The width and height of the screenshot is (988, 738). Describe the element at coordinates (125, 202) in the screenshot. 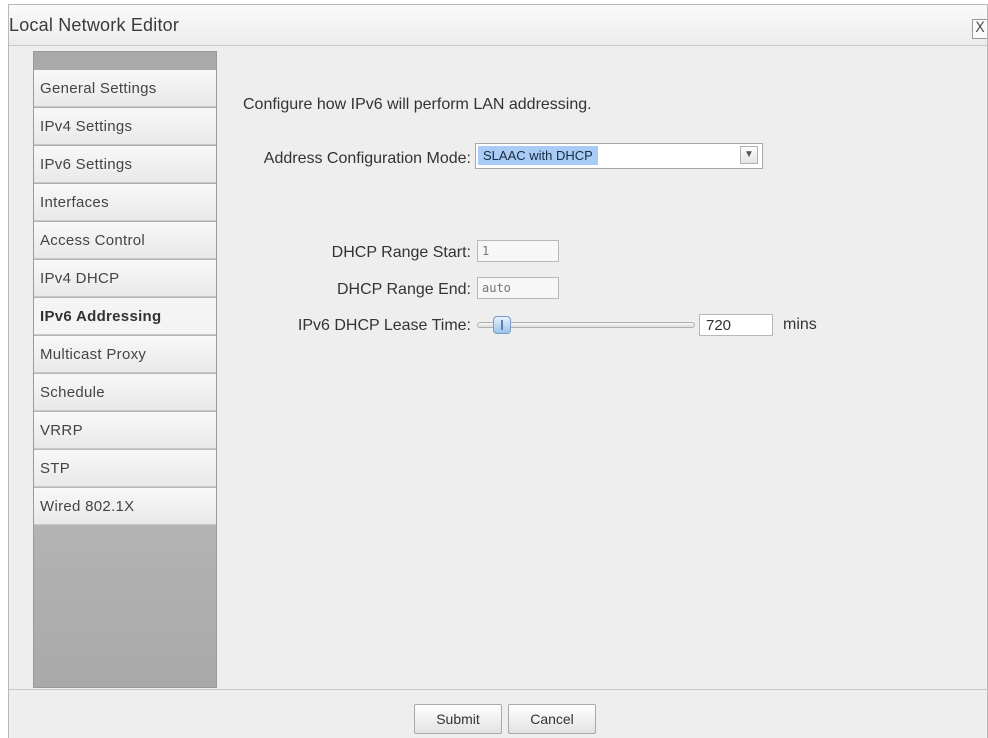

I see `sidebar-item-interfaces: Interfaces` at that location.